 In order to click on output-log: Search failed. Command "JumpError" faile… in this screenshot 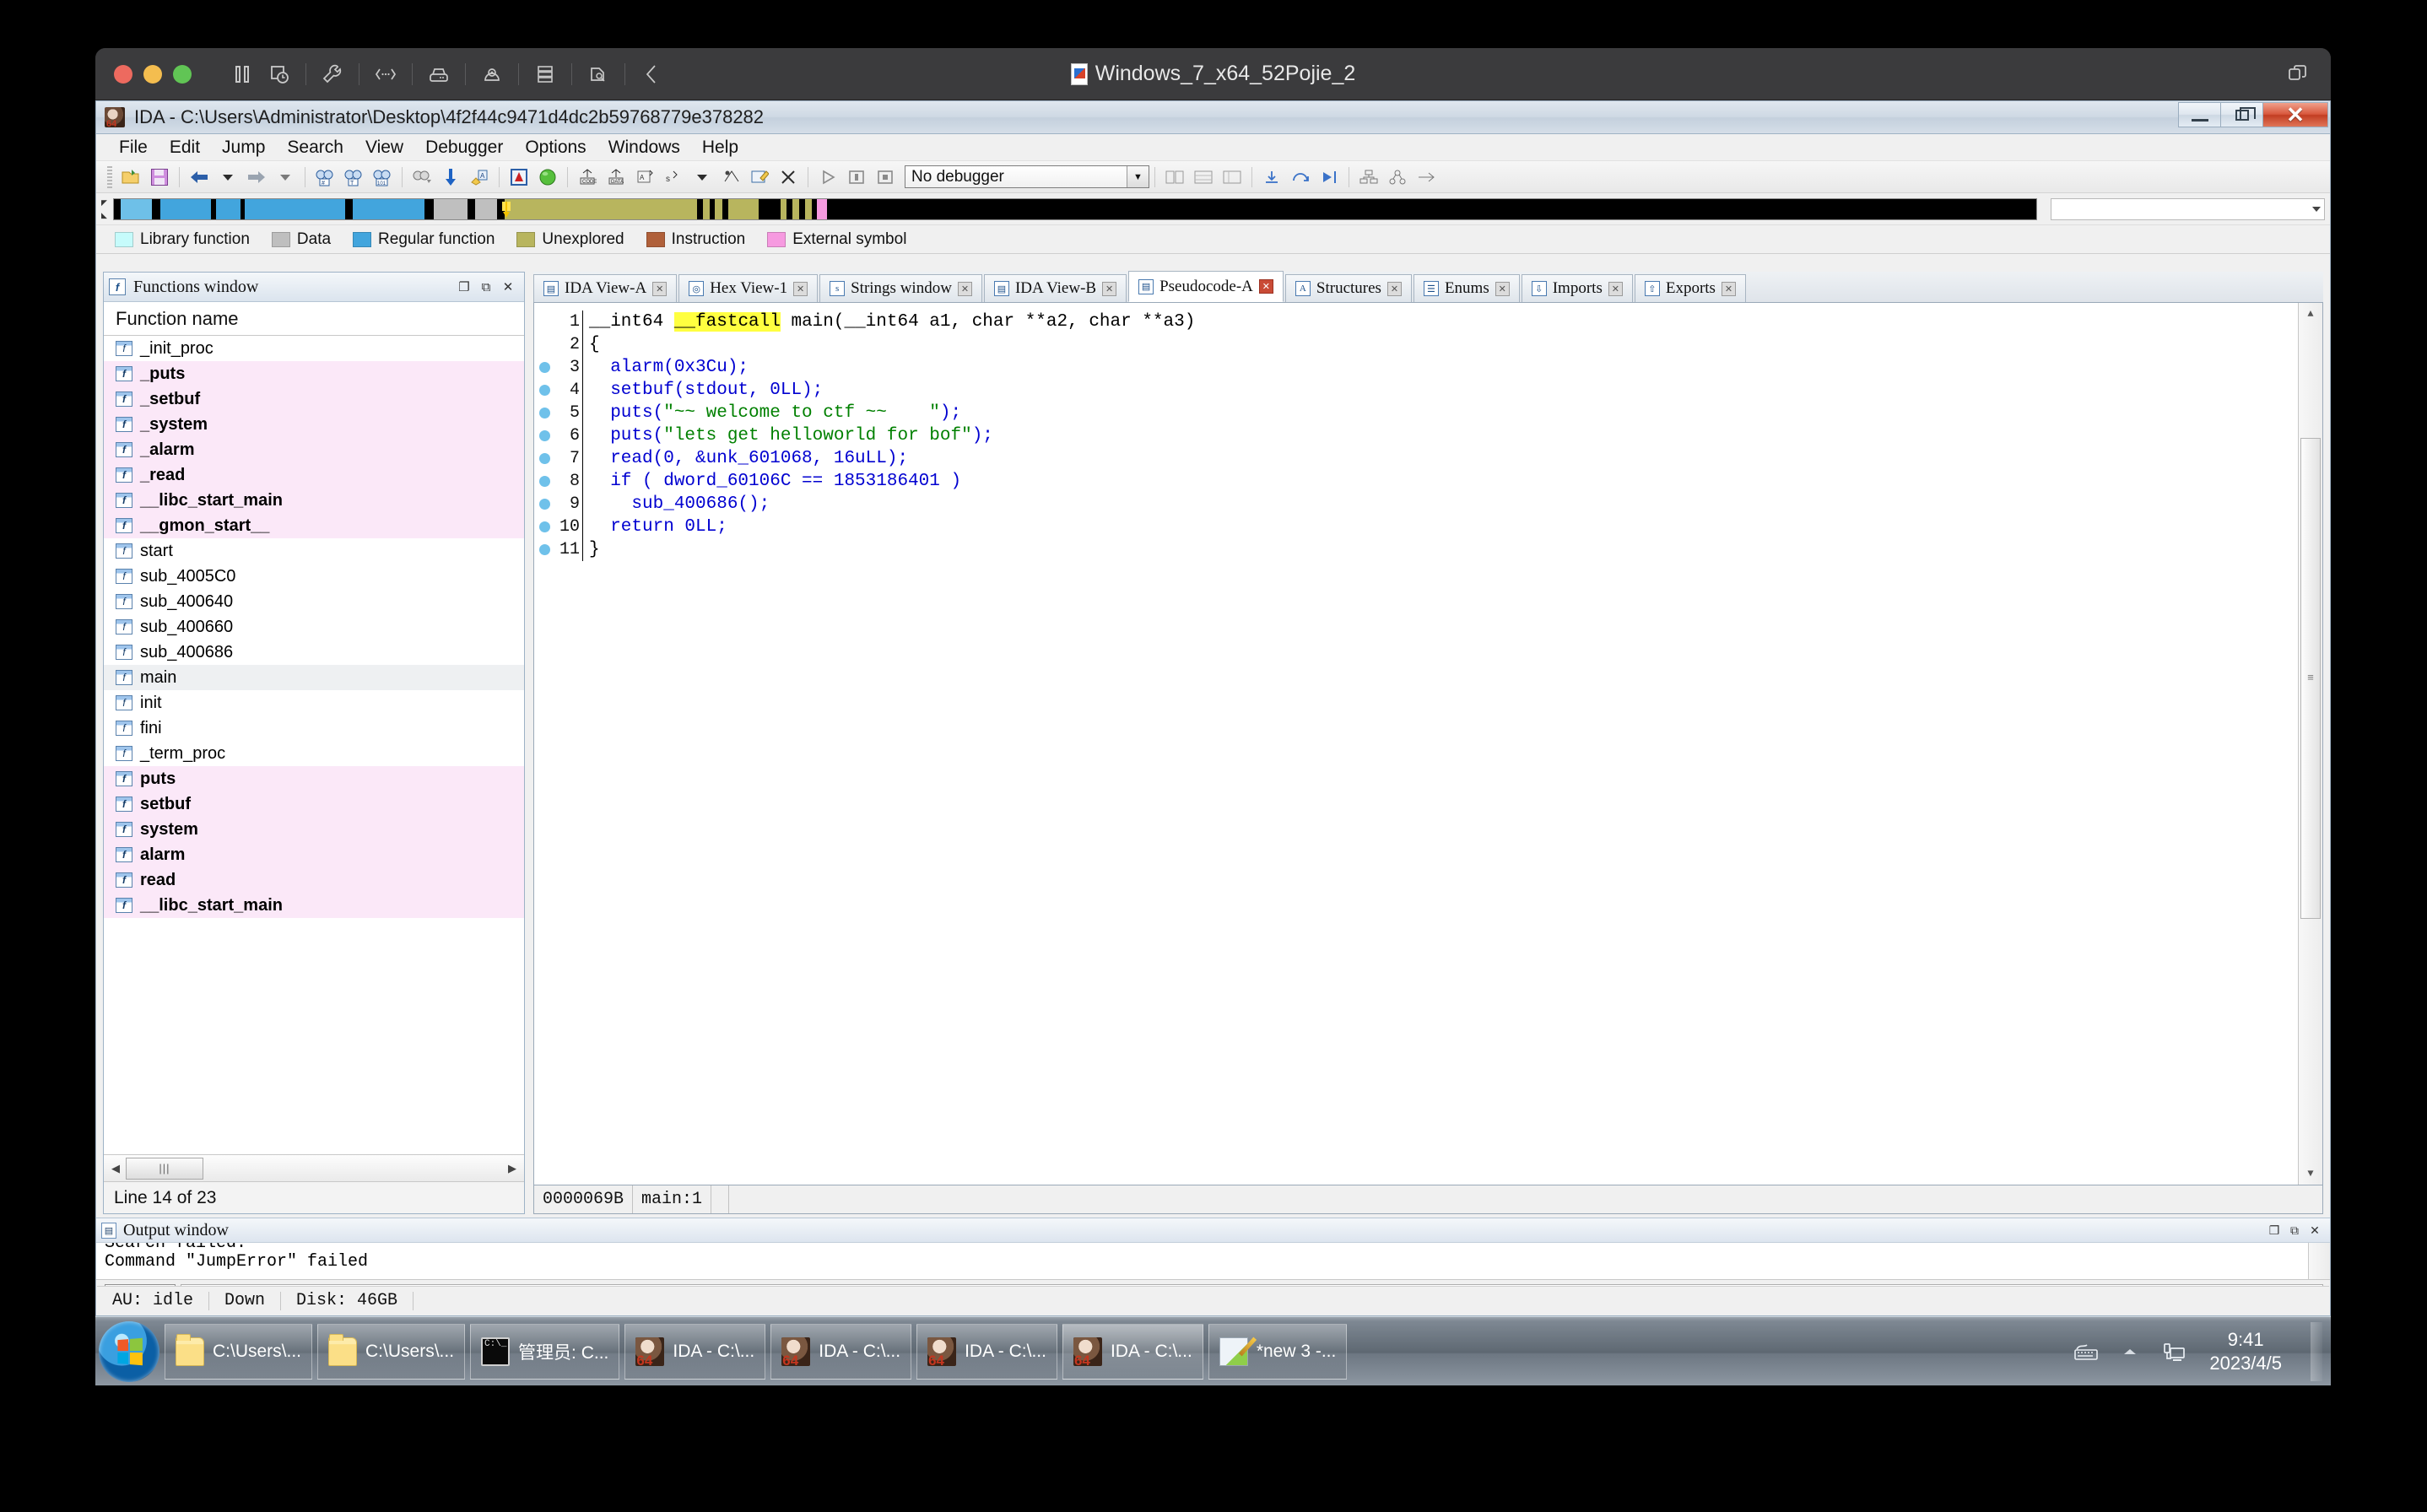, I will do `click(1213, 1261)`.